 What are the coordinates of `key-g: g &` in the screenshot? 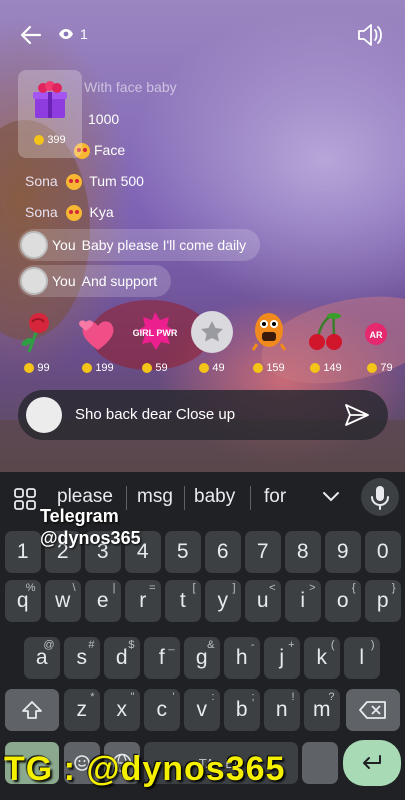 It's located at (202, 658).